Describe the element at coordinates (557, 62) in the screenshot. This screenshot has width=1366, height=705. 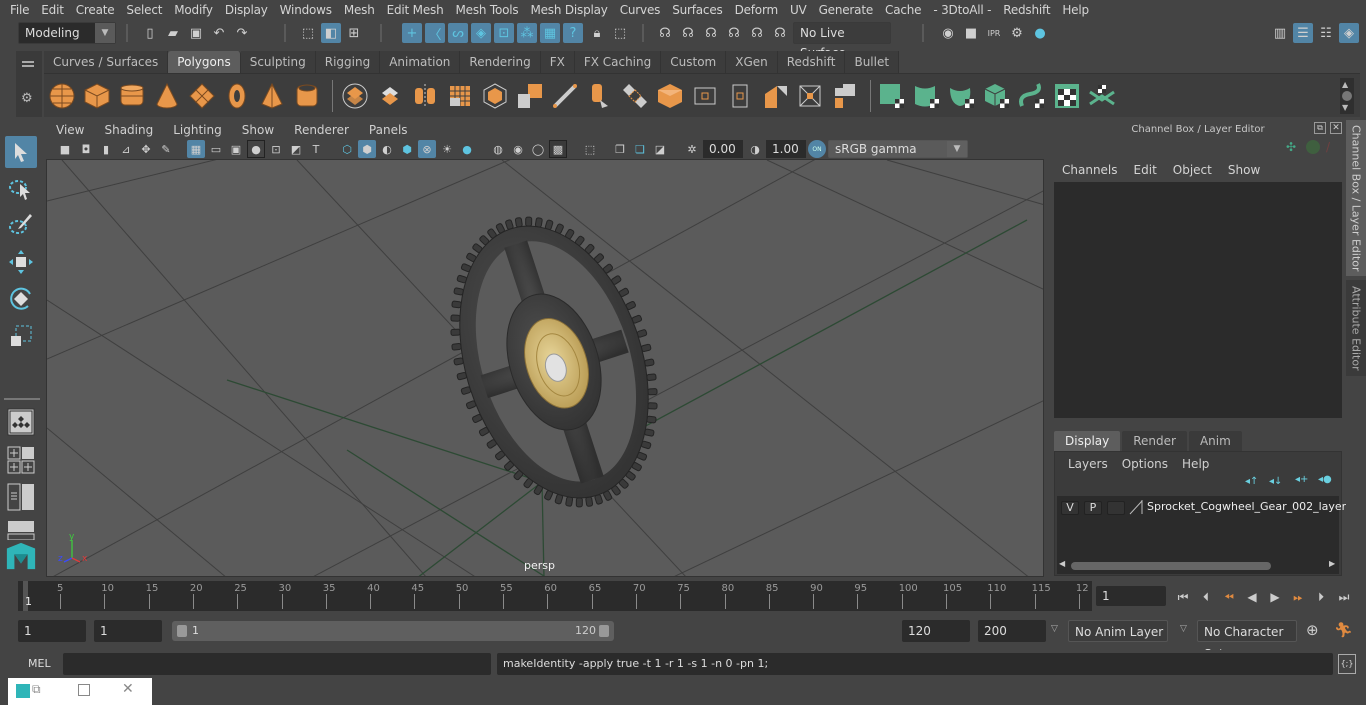
I see `shelf-tab-fx: FX` at that location.